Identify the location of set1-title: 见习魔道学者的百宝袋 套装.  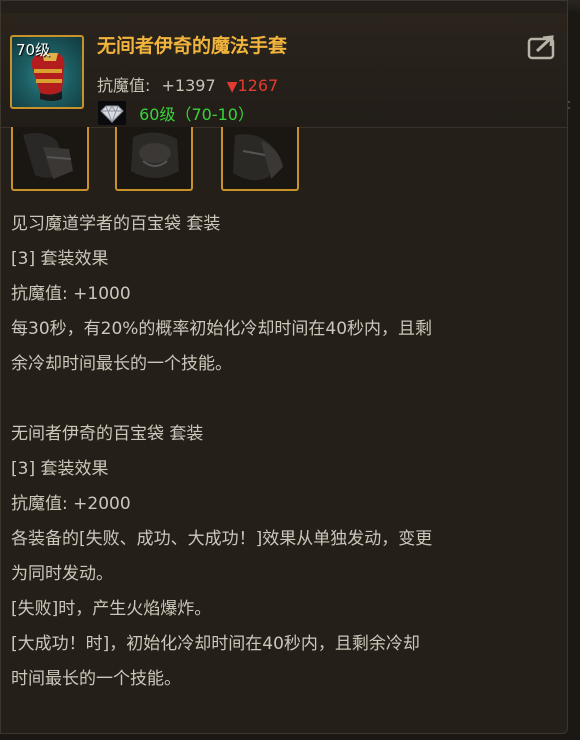
(116, 224).